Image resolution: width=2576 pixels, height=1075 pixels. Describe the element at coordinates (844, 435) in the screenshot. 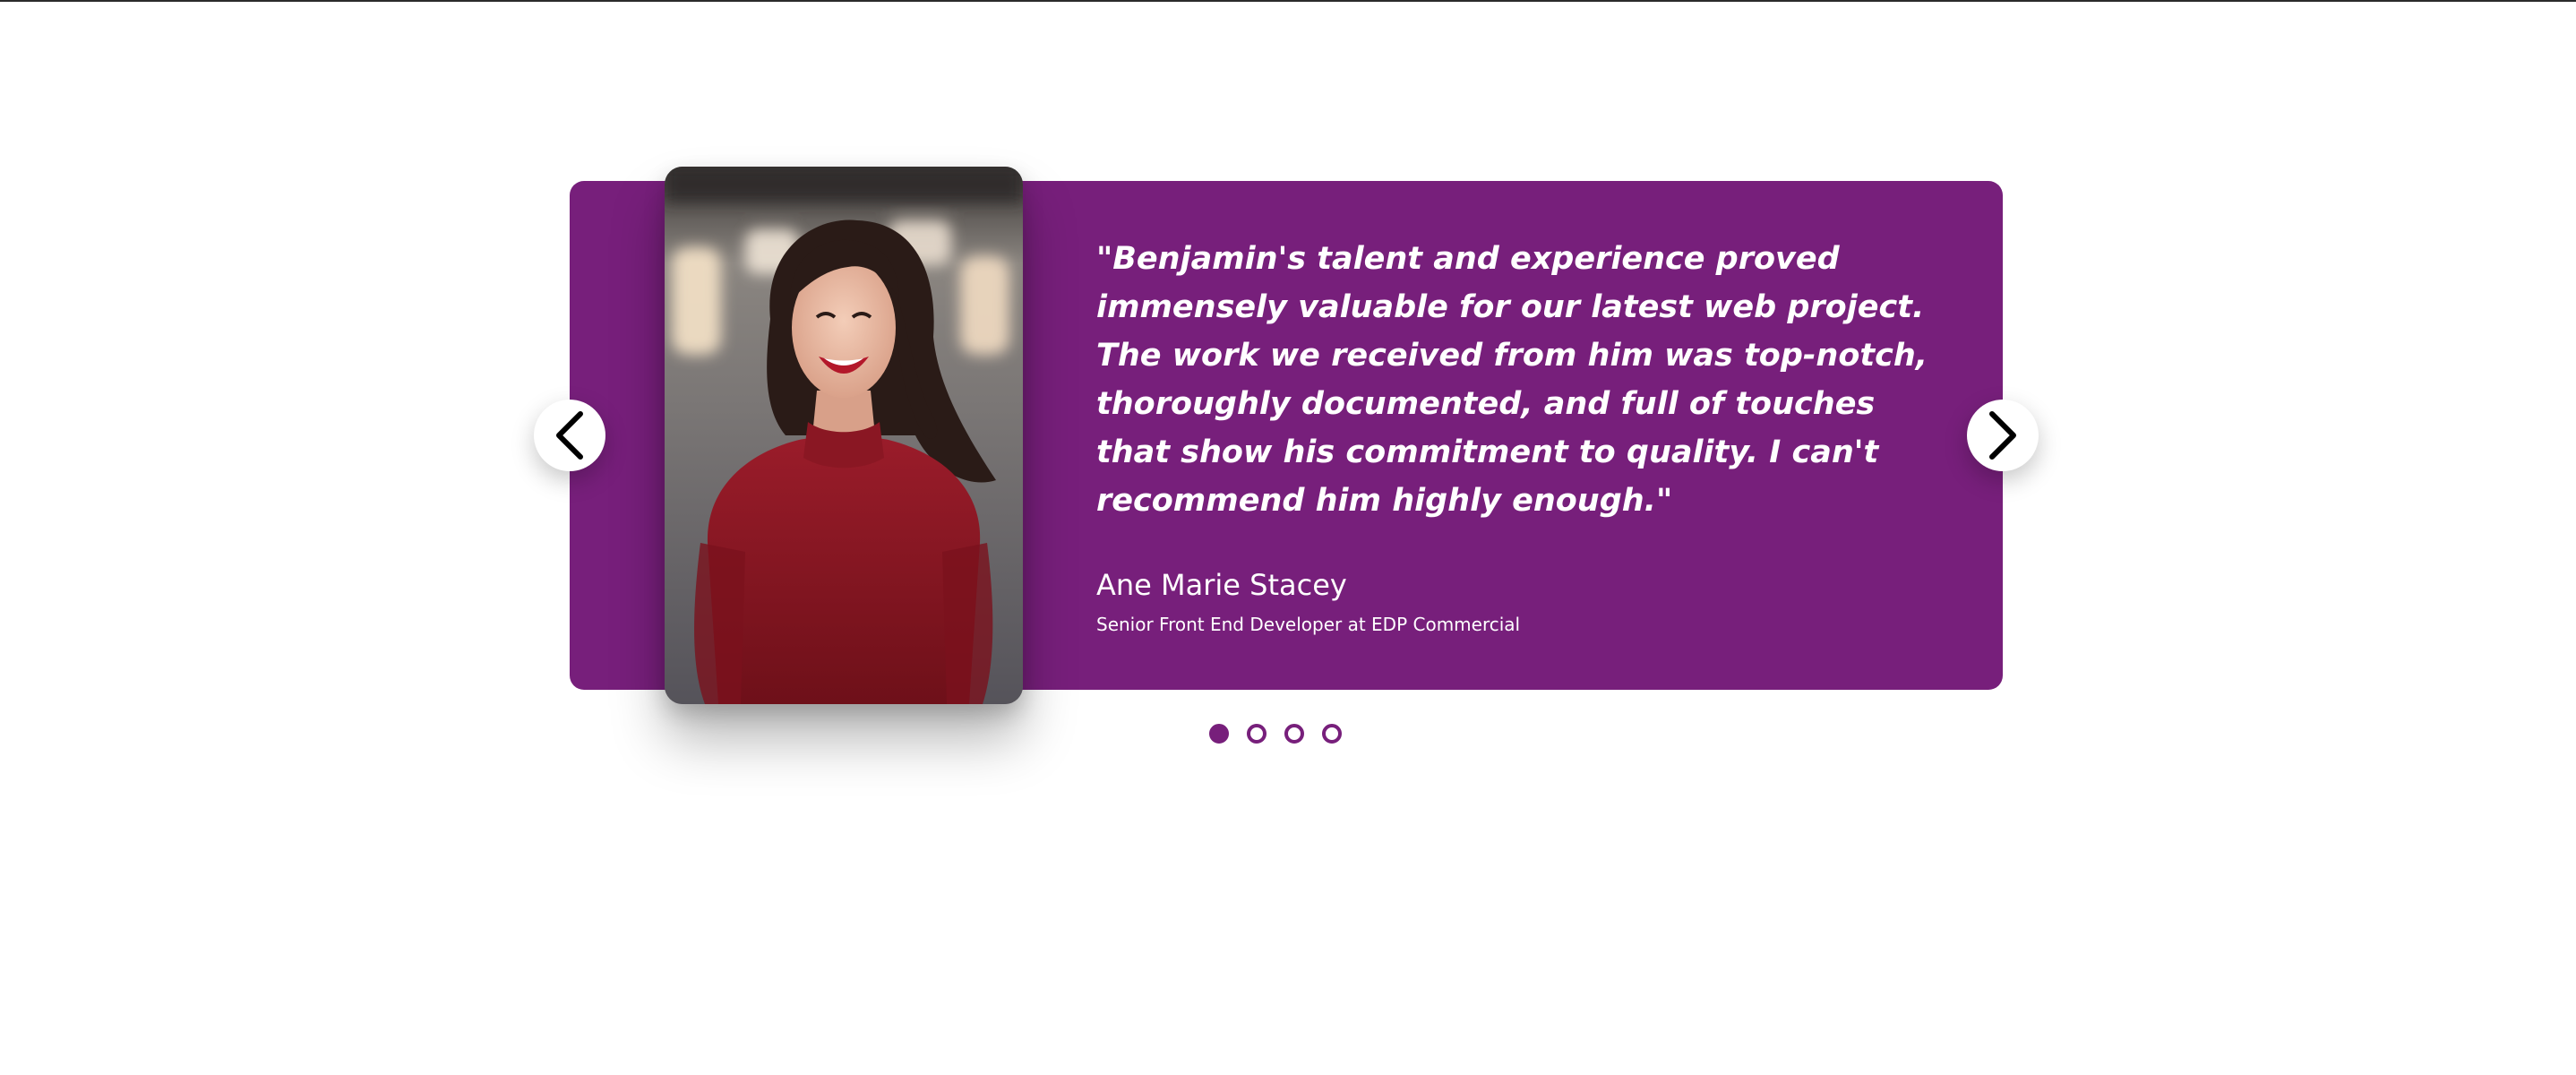

I see `author-photo` at that location.